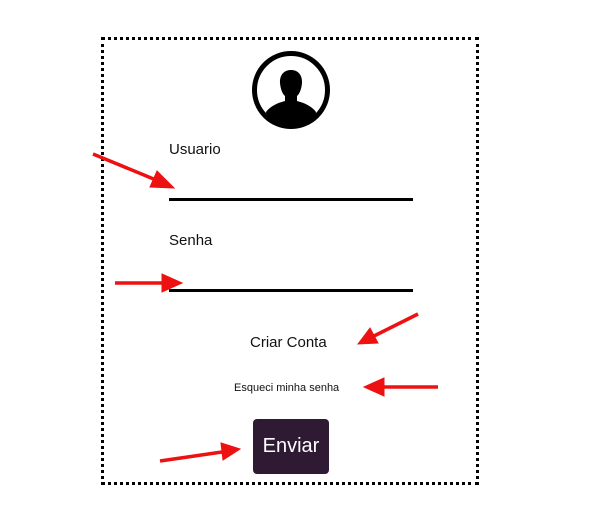  What do you see at coordinates (286, 388) in the screenshot?
I see `forgot-password-link: Esqueci minha senha` at bounding box center [286, 388].